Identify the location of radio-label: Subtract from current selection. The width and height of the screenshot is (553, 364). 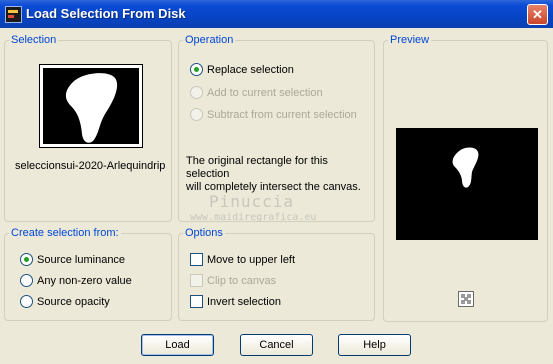
(282, 115).